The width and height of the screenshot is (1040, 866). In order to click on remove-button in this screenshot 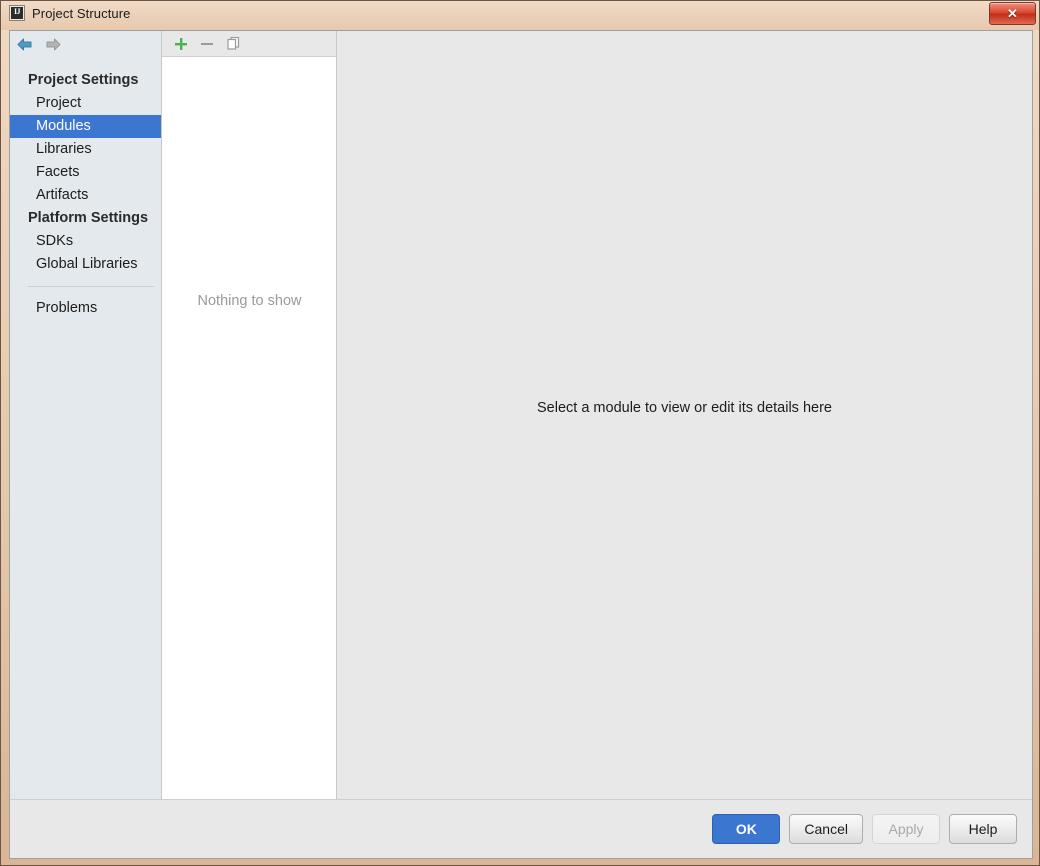, I will do `click(207, 44)`.